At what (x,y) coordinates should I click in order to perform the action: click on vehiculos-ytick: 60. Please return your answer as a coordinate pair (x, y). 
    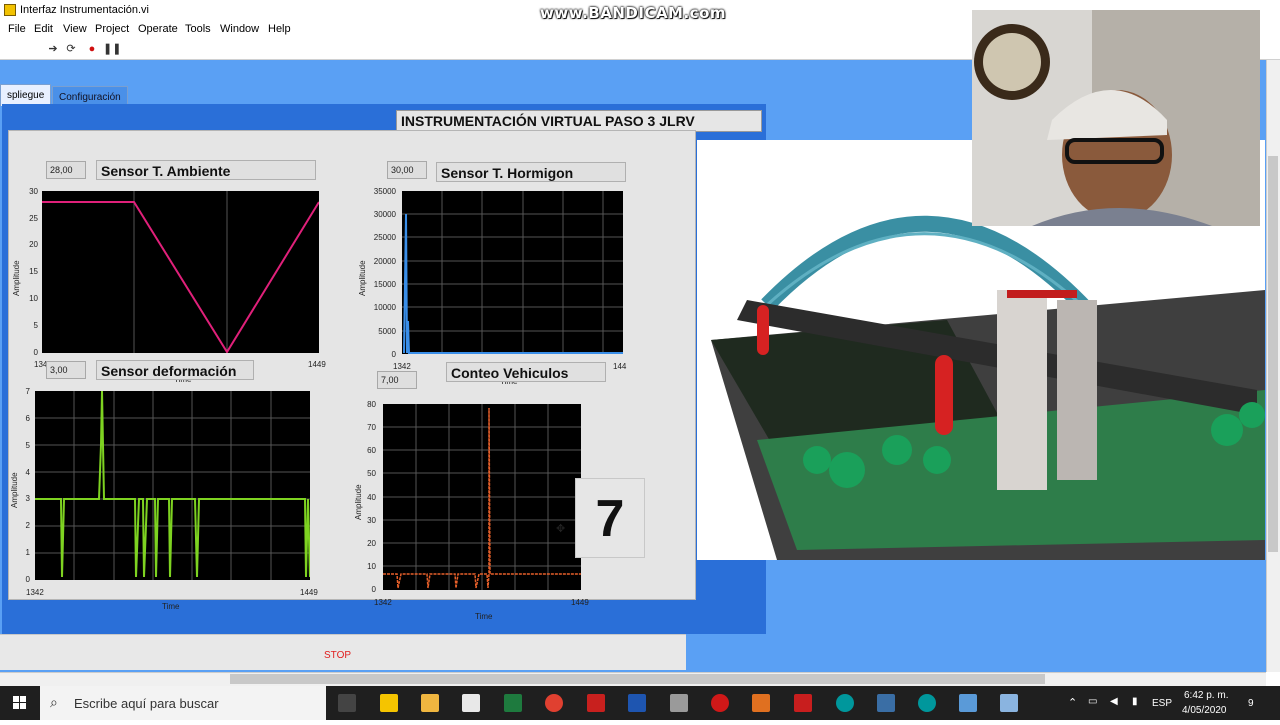
    Looking at the image, I should click on (371, 450).